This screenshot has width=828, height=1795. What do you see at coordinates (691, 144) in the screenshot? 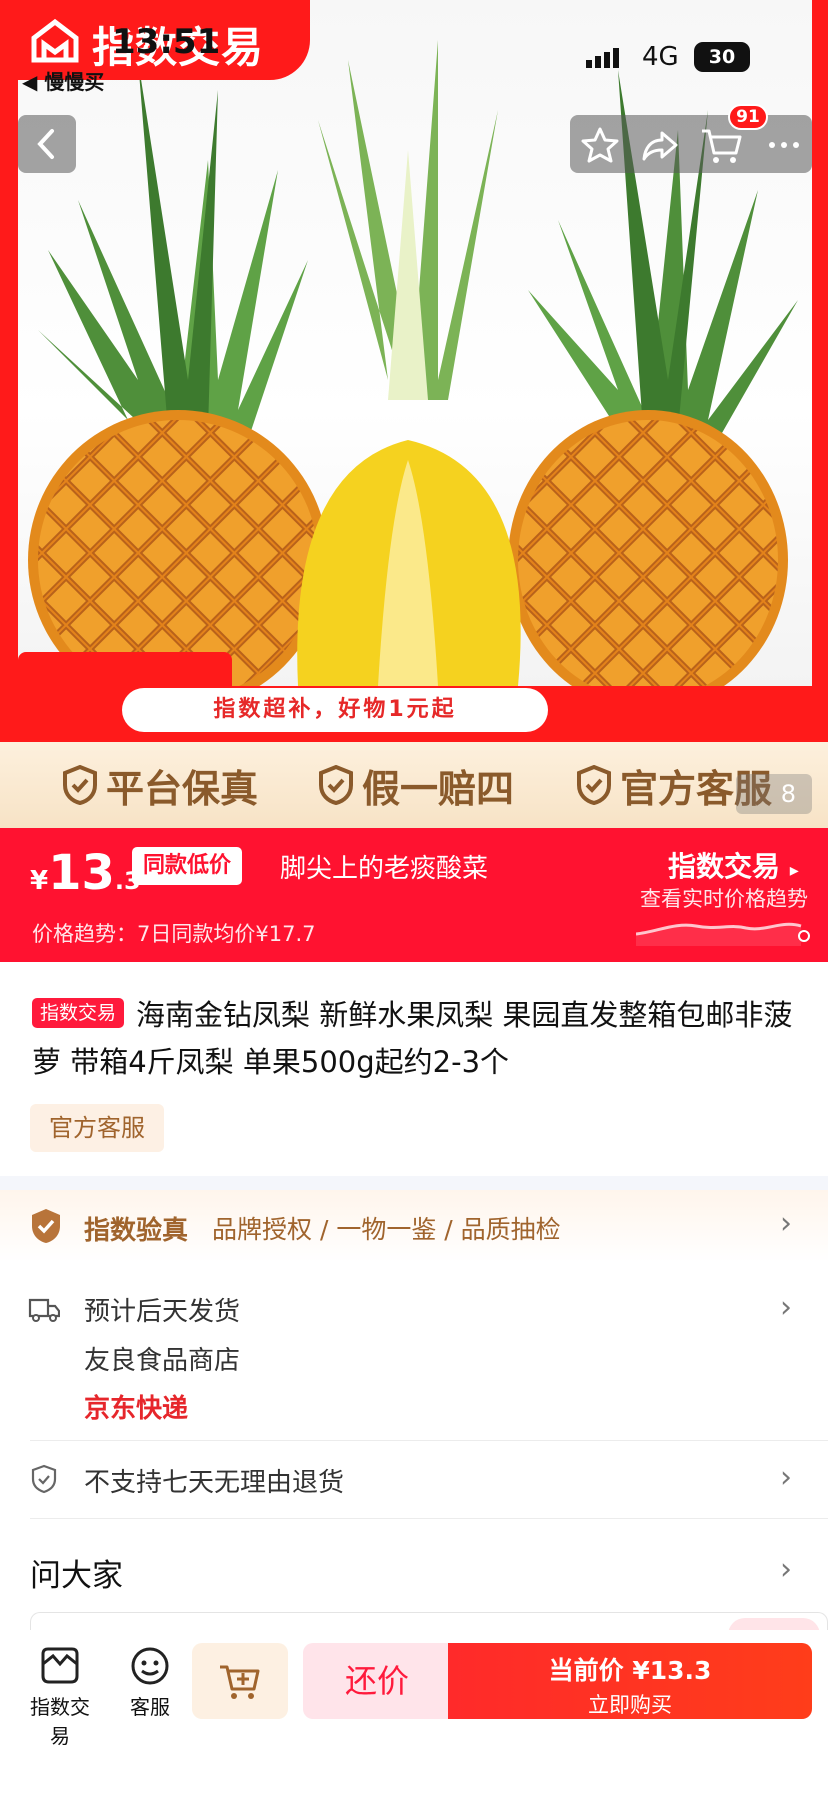
I see `top-action-bar` at bounding box center [691, 144].